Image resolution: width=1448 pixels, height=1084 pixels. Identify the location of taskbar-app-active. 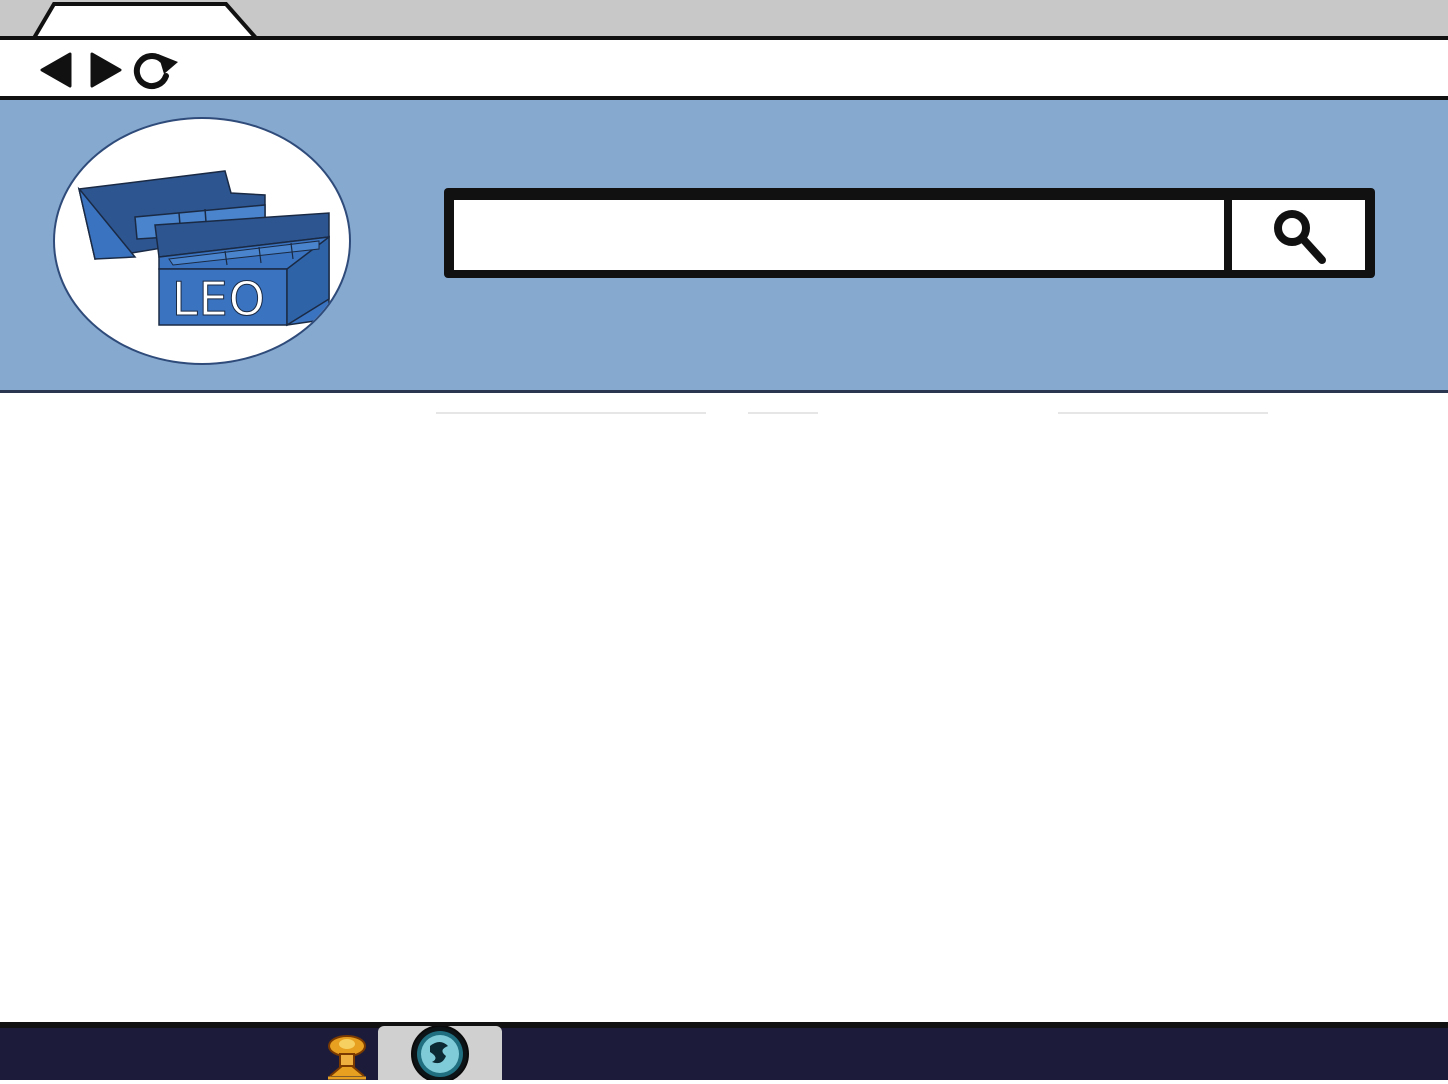
(440, 1053).